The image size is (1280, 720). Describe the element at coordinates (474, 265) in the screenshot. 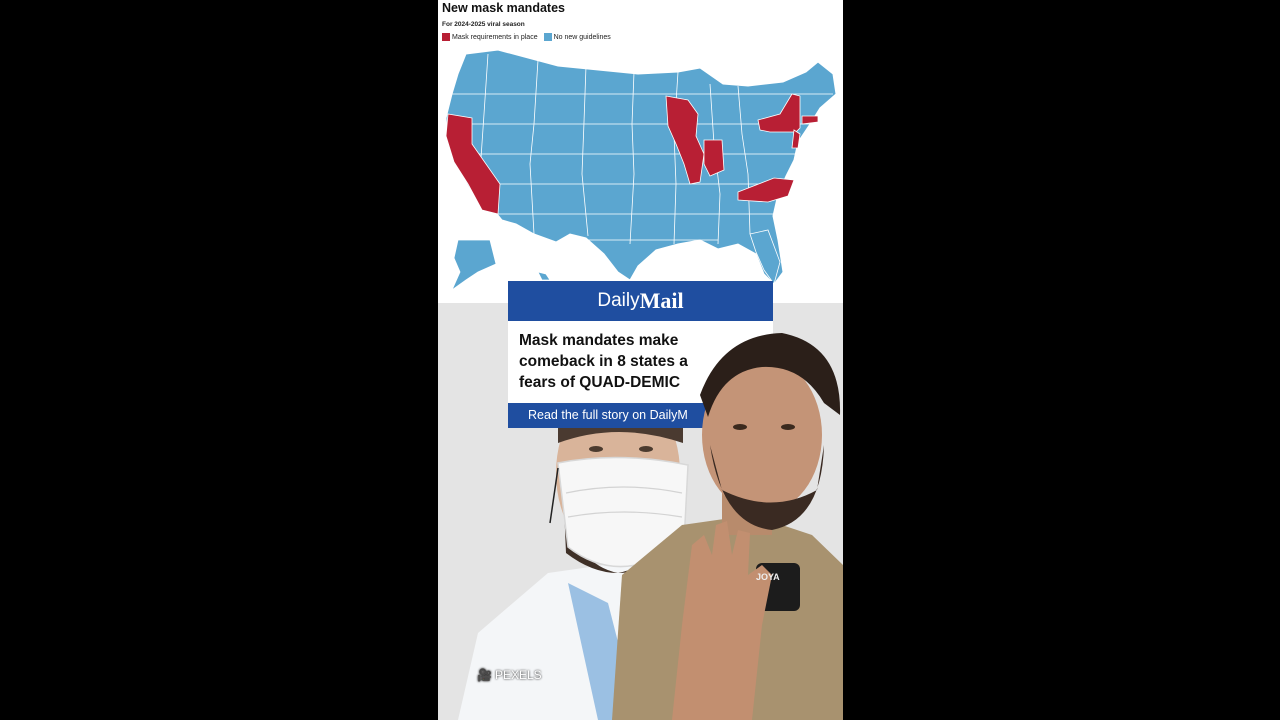

I see `state-alaska` at that location.